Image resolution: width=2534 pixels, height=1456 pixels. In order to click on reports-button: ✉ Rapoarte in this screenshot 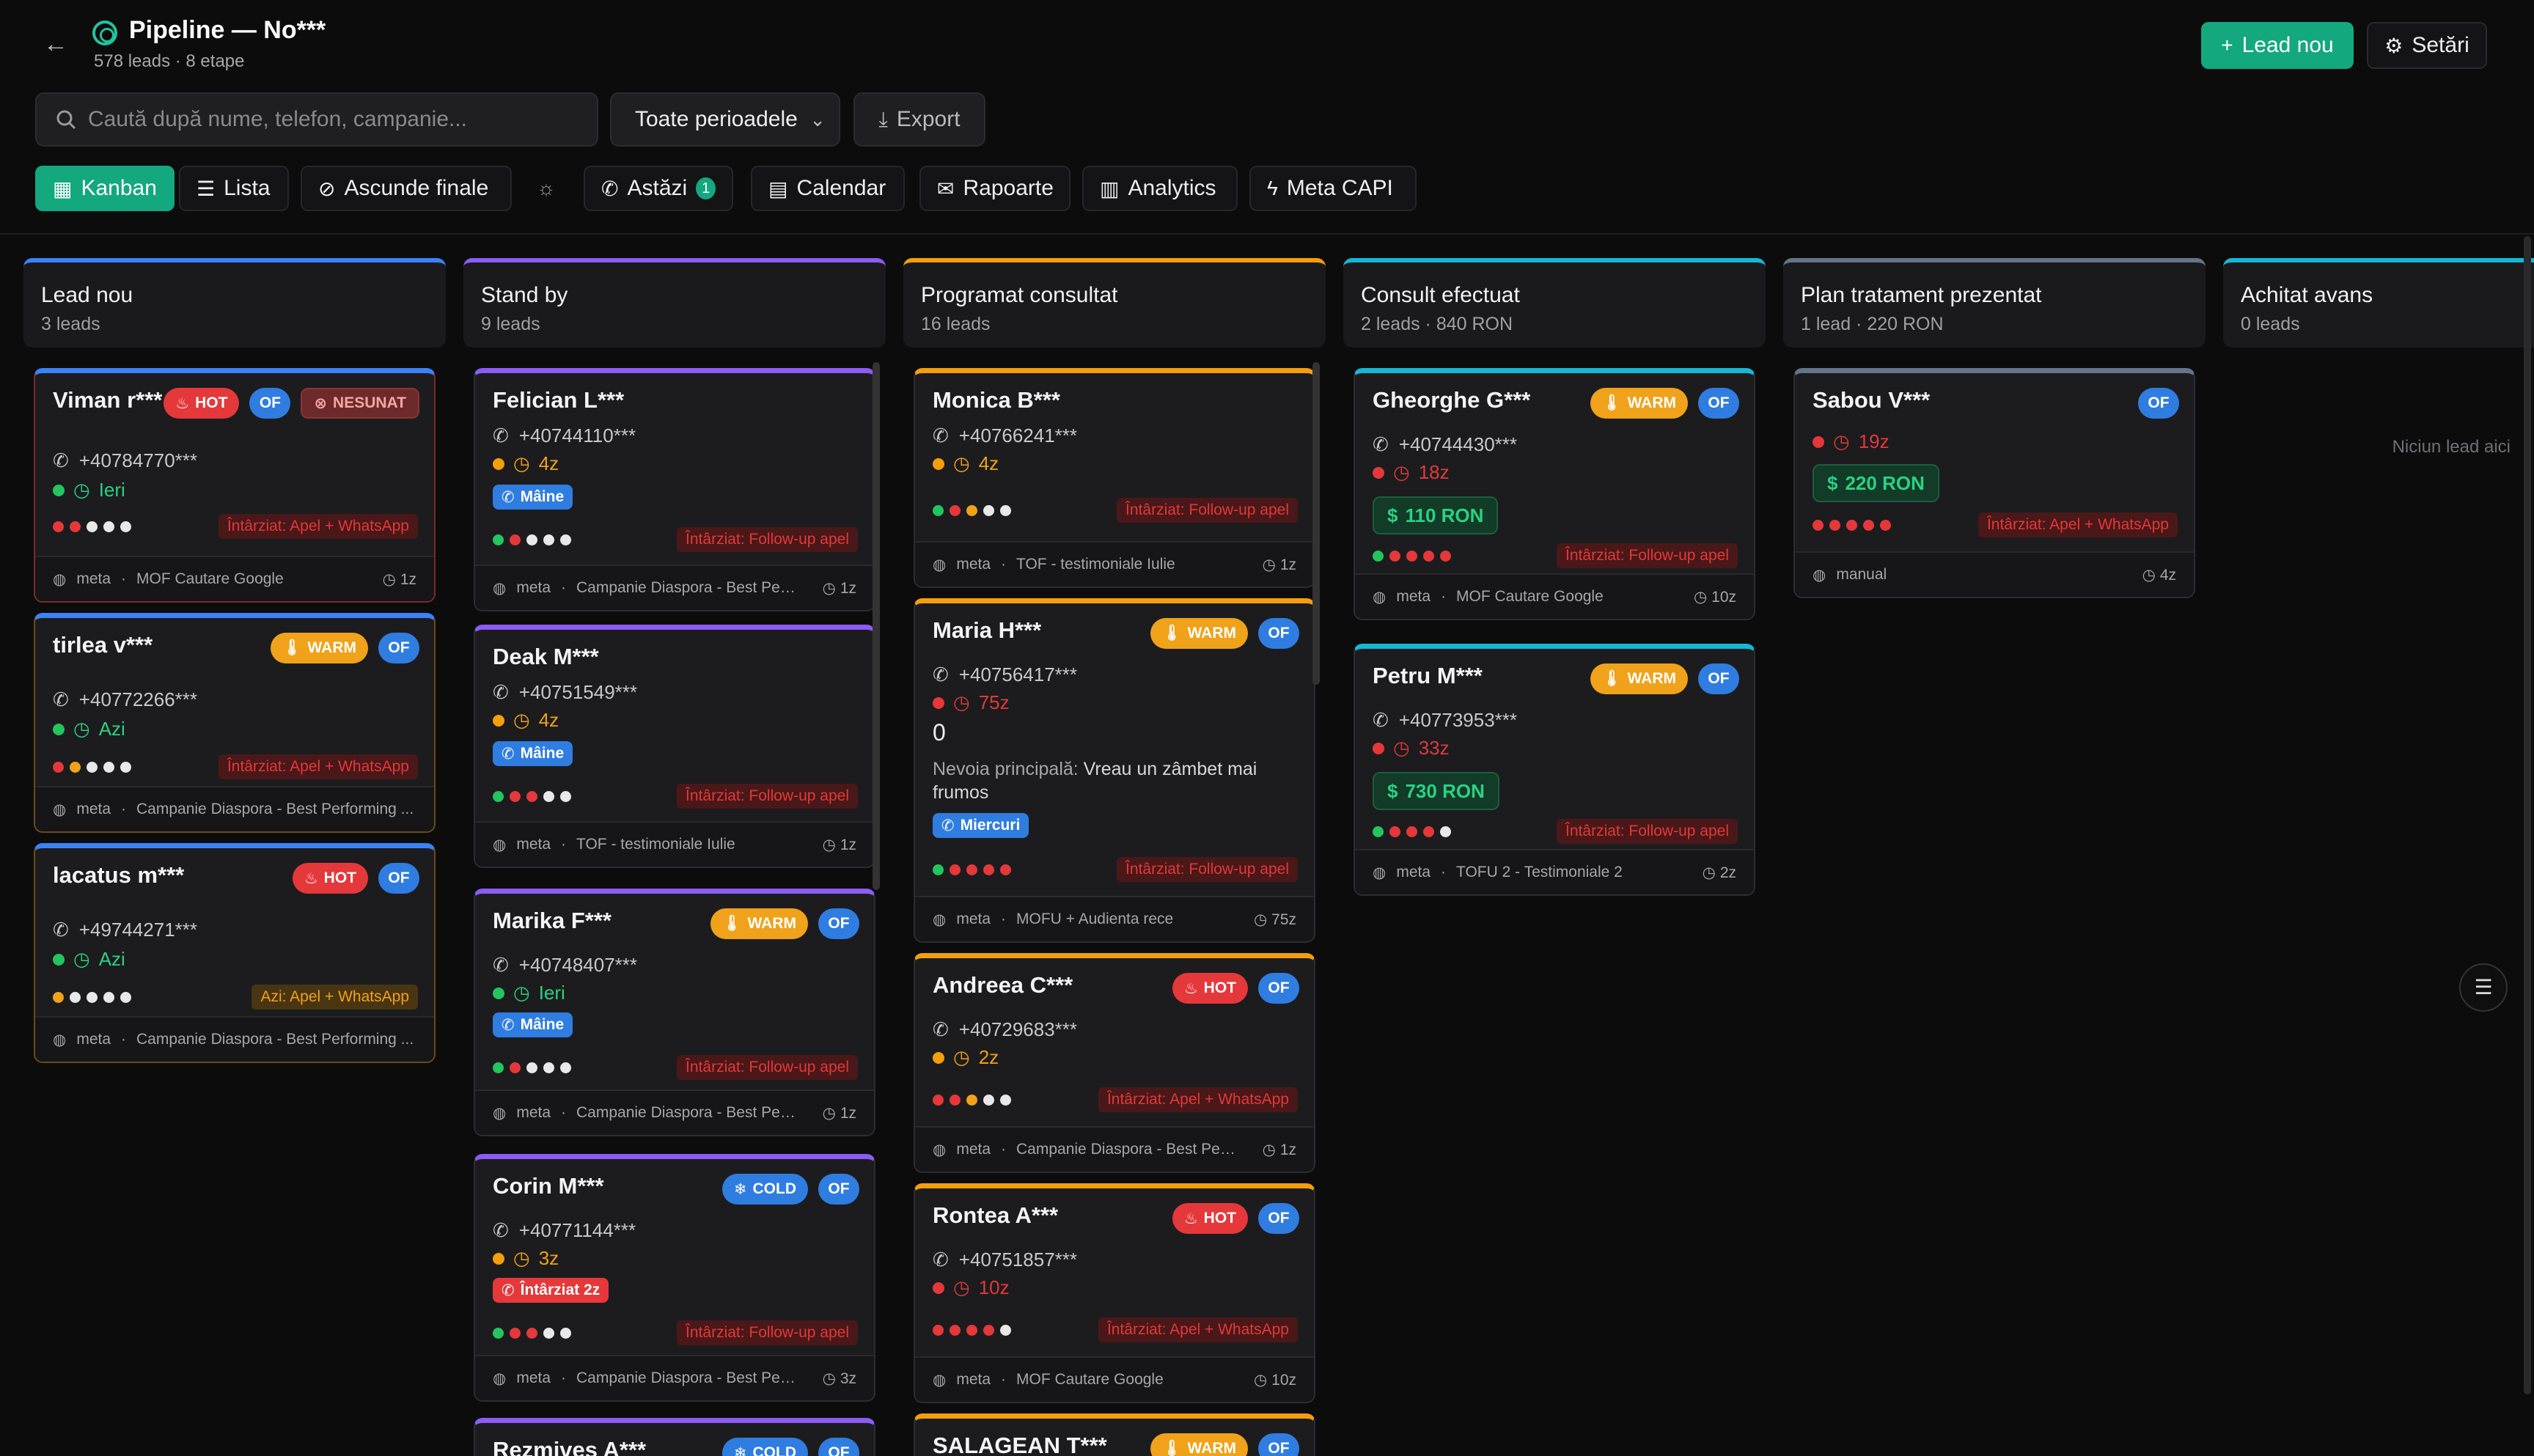, I will do `click(994, 188)`.